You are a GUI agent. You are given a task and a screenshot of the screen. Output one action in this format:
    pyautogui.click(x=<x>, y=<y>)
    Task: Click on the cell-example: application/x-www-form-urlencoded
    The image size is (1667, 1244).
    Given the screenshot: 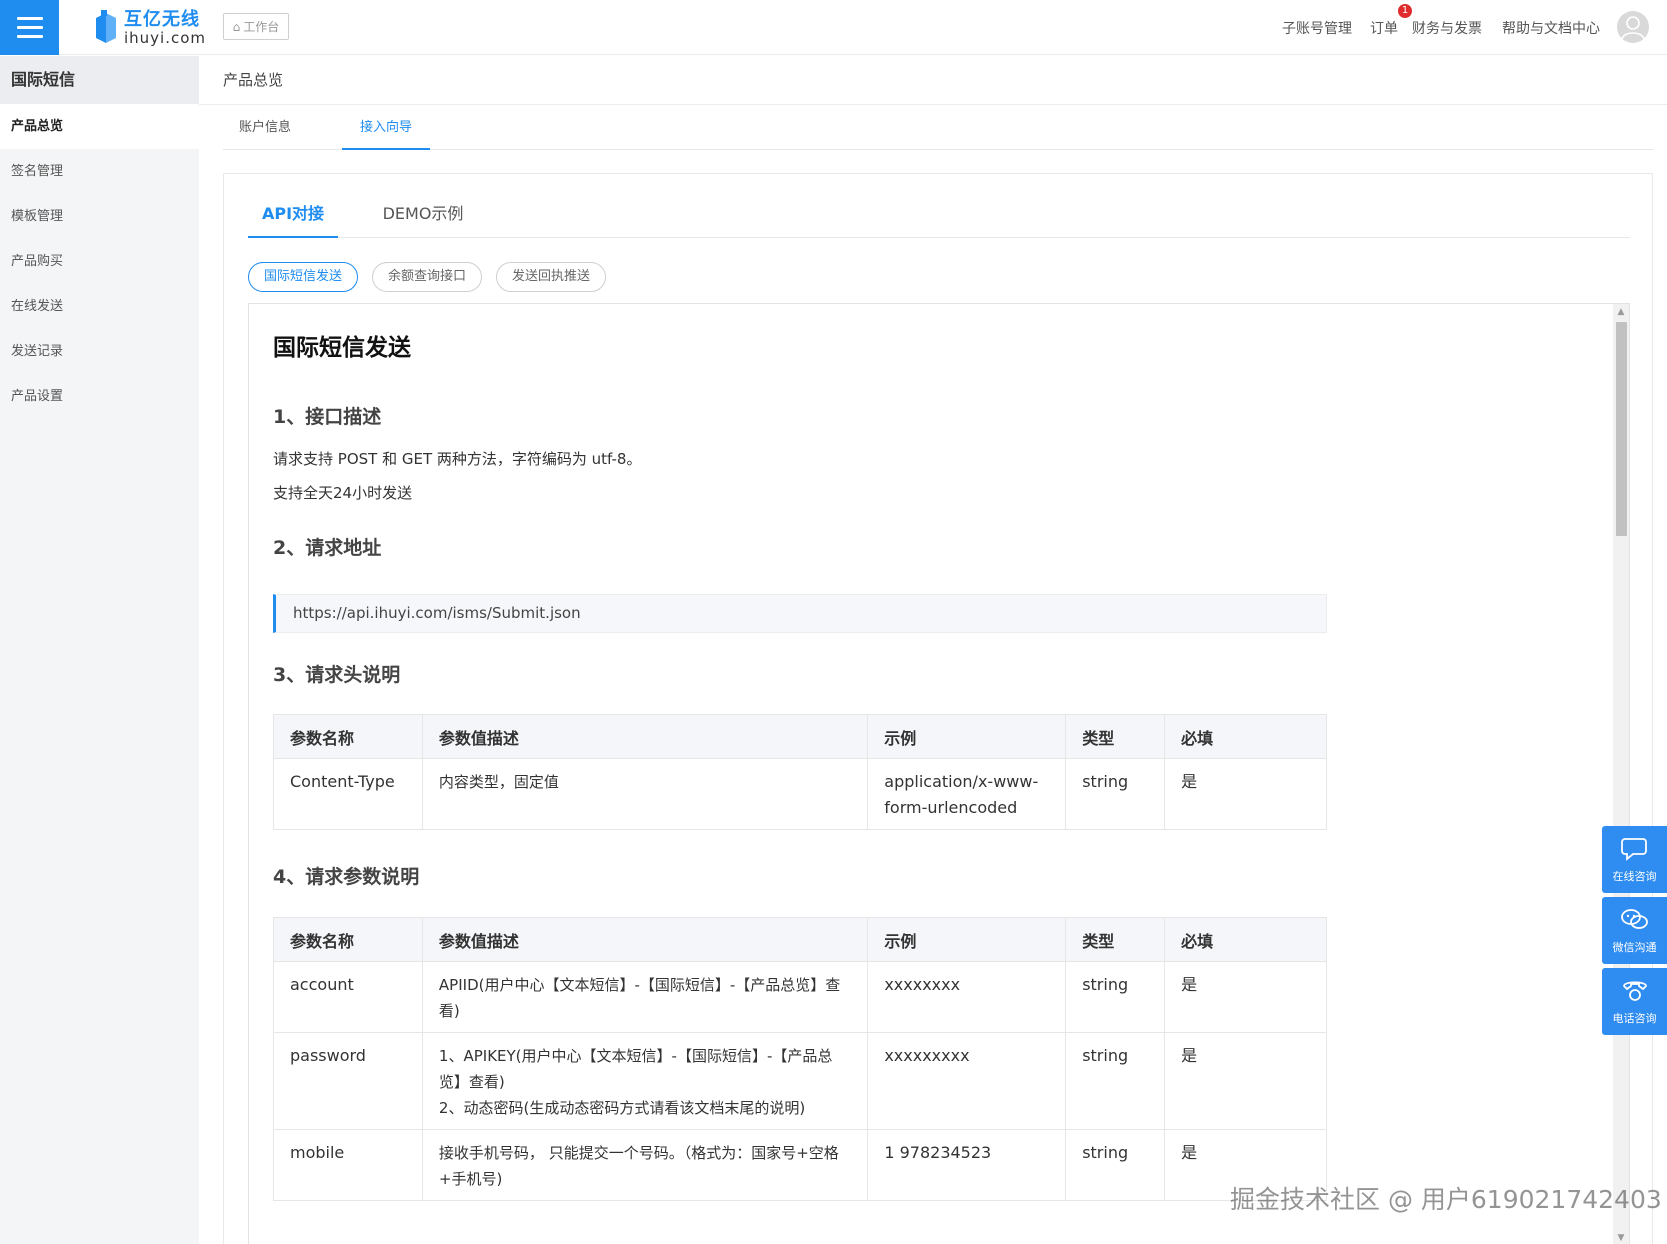 What is the action you would take?
    pyautogui.click(x=967, y=794)
    